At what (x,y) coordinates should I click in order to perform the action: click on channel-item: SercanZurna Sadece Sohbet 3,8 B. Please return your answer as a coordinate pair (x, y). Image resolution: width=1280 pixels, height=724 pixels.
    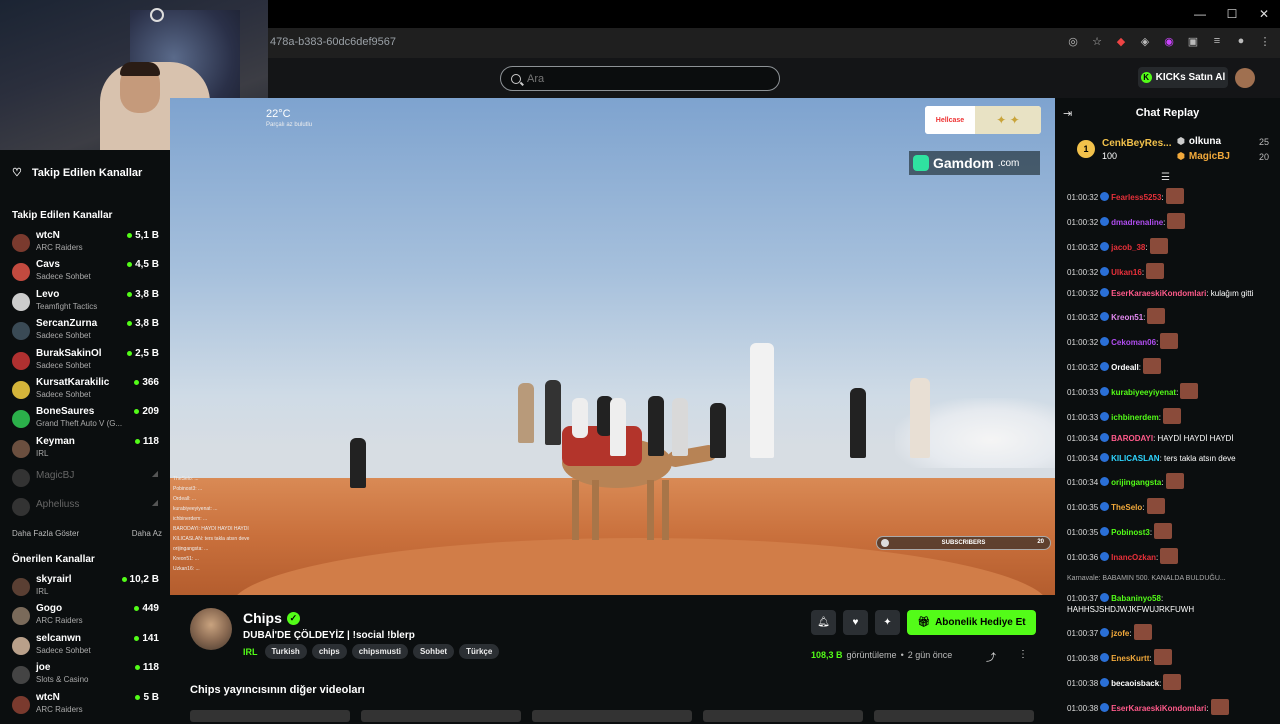
    Looking at the image, I should click on (87, 332).